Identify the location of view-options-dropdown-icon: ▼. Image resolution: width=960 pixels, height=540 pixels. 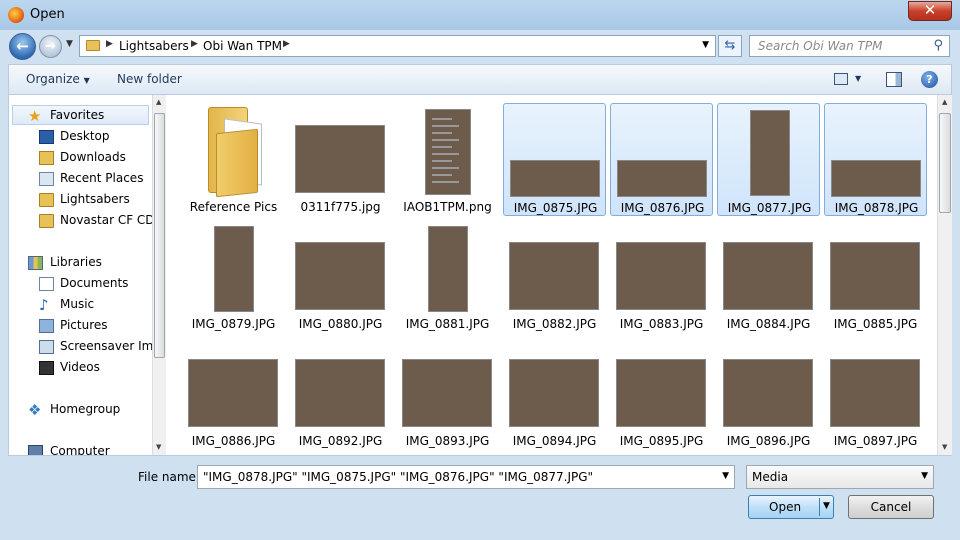
(858, 78).